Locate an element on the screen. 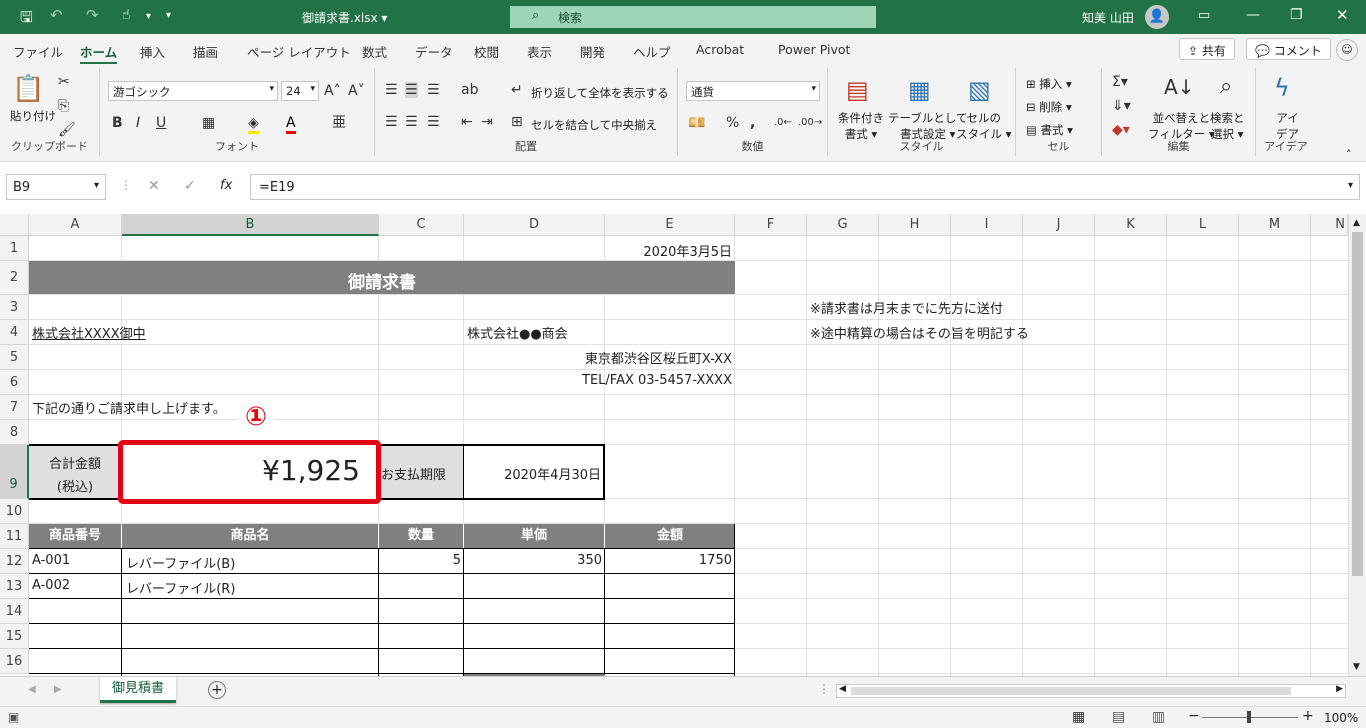  row12-qty: 5 is located at coordinates (420, 560).